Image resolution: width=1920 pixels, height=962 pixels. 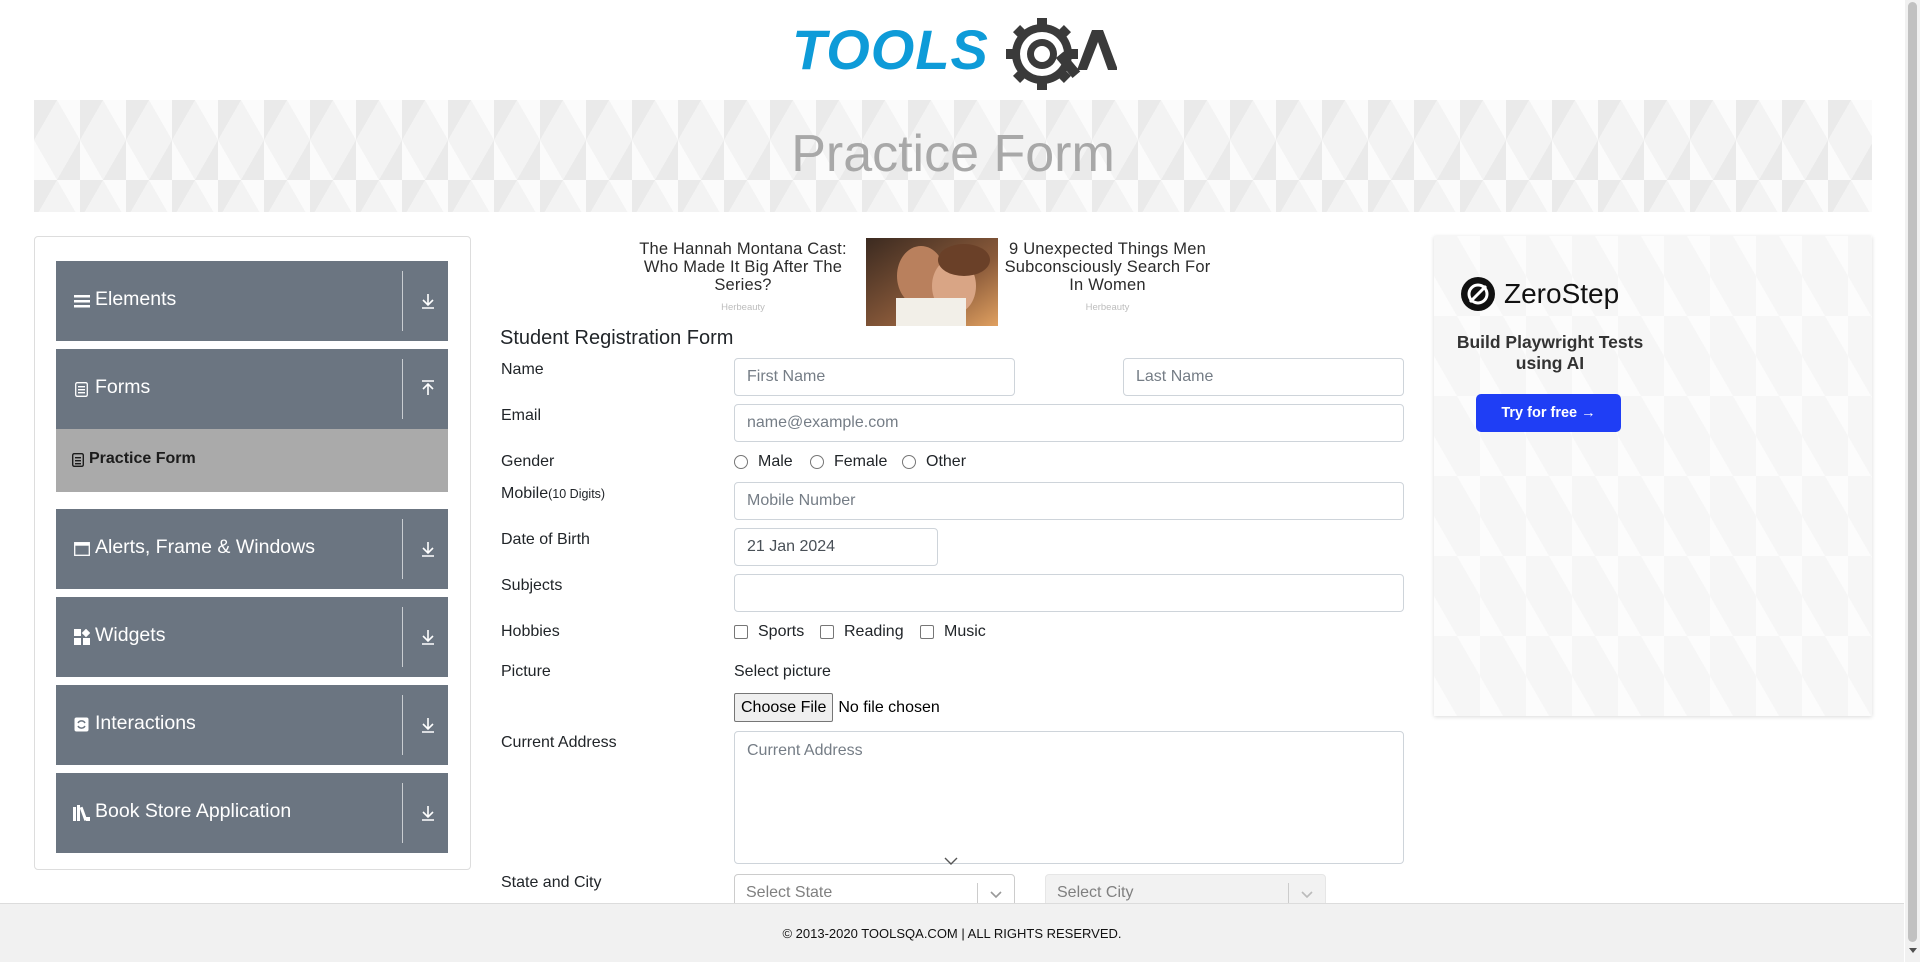 I want to click on sidebar-group-label: Book Store Application, so click(x=193, y=811).